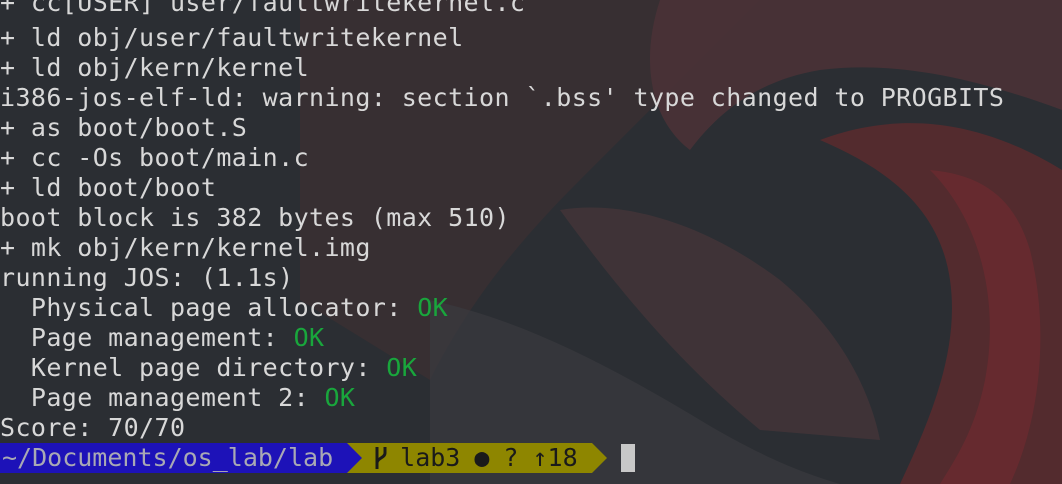 The image size is (1062, 484). I want to click on prompt-cwd-segment: ~/Documents/os_lab/lab, so click(174, 458).